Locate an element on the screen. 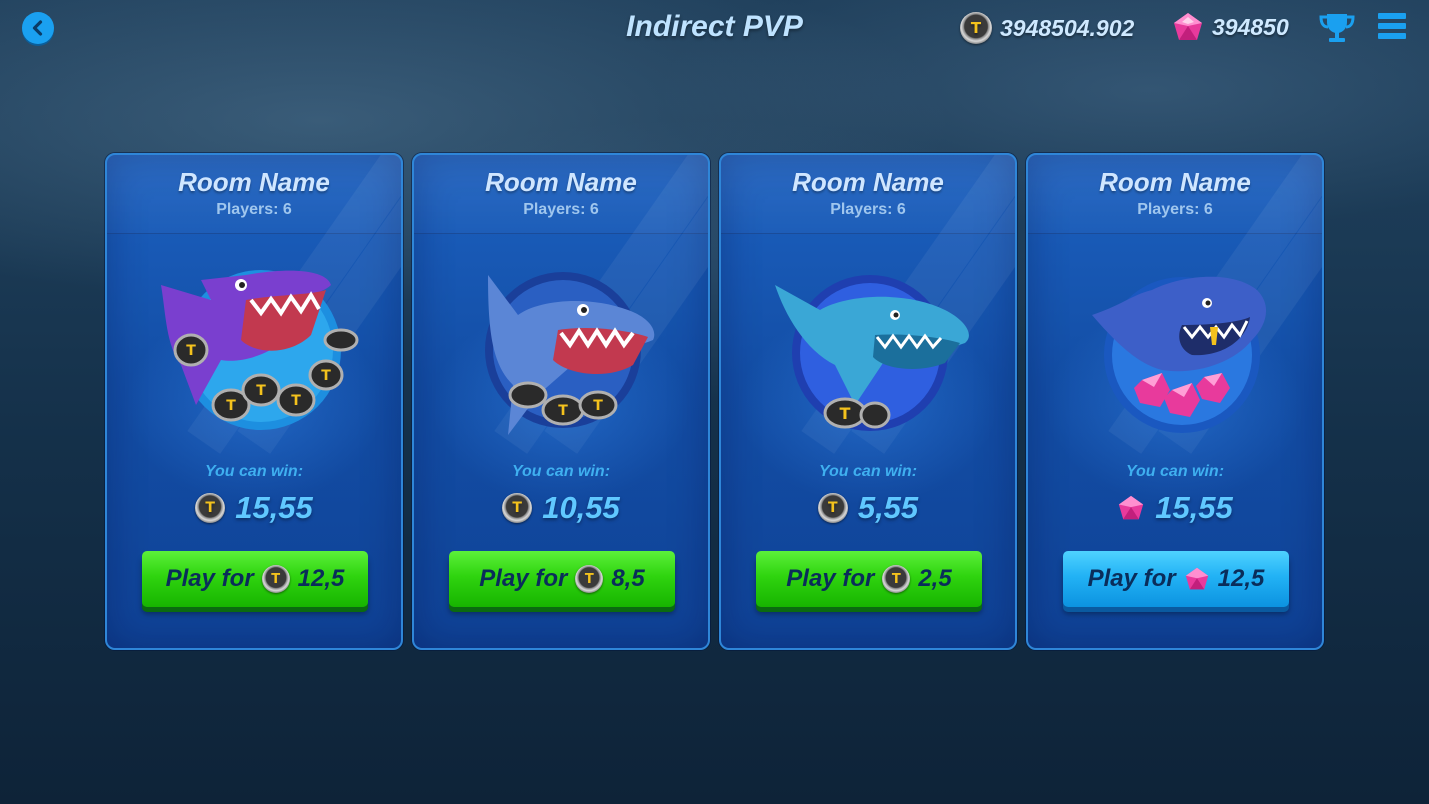 Image resolution: width=1429 pixels, height=804 pixels. play-button: Play for 2,5 is located at coordinates (869, 579).